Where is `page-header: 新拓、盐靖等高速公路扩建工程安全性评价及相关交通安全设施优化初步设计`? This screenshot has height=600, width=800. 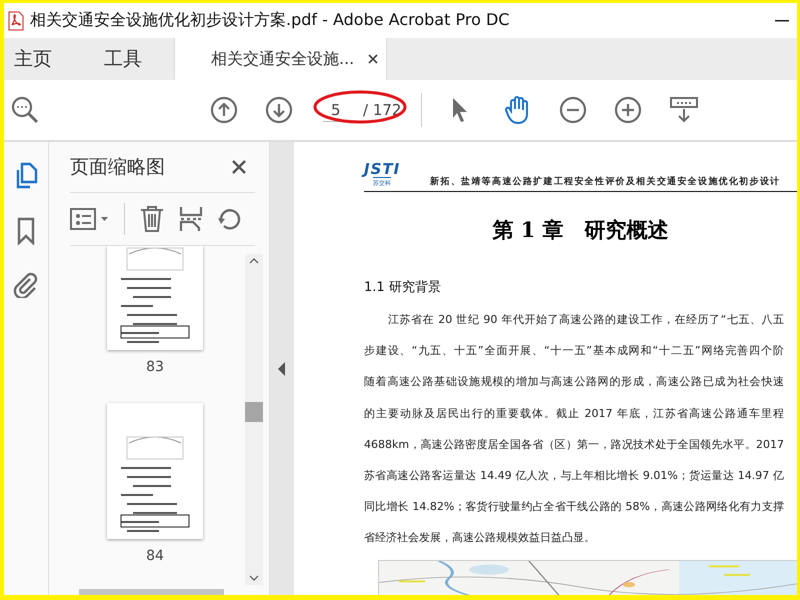
page-header: 新拓、盐靖等高速公路扩建工程安全性评价及相关交通安全设施优化初步设计 is located at coordinates (605, 181).